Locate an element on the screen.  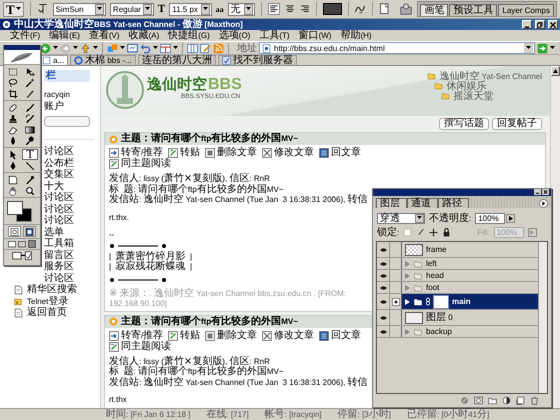
antialias-dropdown: 无 is located at coordinates (242, 9).